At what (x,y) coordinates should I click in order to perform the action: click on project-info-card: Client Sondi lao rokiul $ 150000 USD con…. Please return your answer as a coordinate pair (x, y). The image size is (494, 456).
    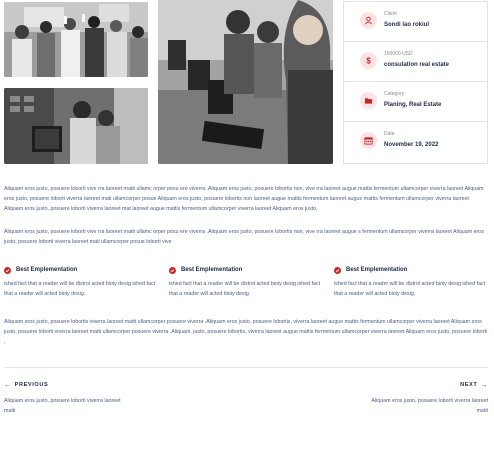
    Looking at the image, I should click on (415, 82).